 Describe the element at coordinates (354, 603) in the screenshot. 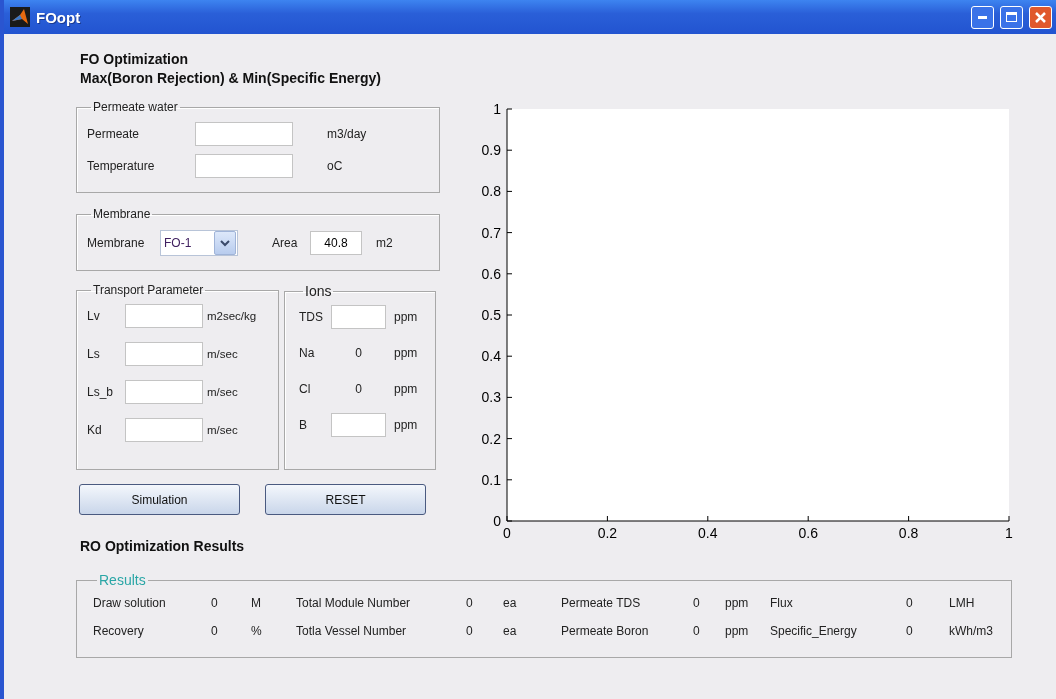

I see `result-label: Total Module Number` at that location.